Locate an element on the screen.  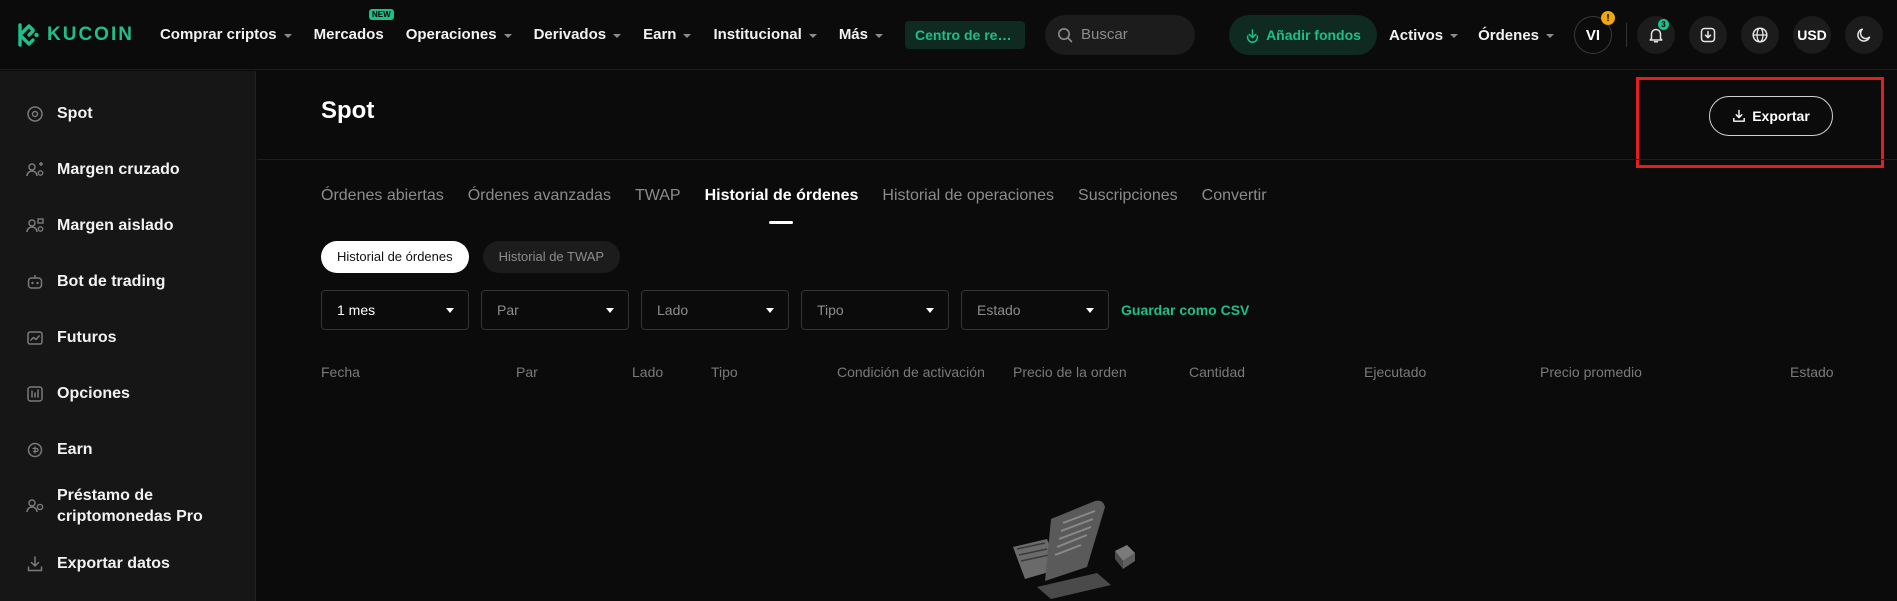
sidebar-item-trading-bot: Bot de trading is located at coordinates (95, 281).